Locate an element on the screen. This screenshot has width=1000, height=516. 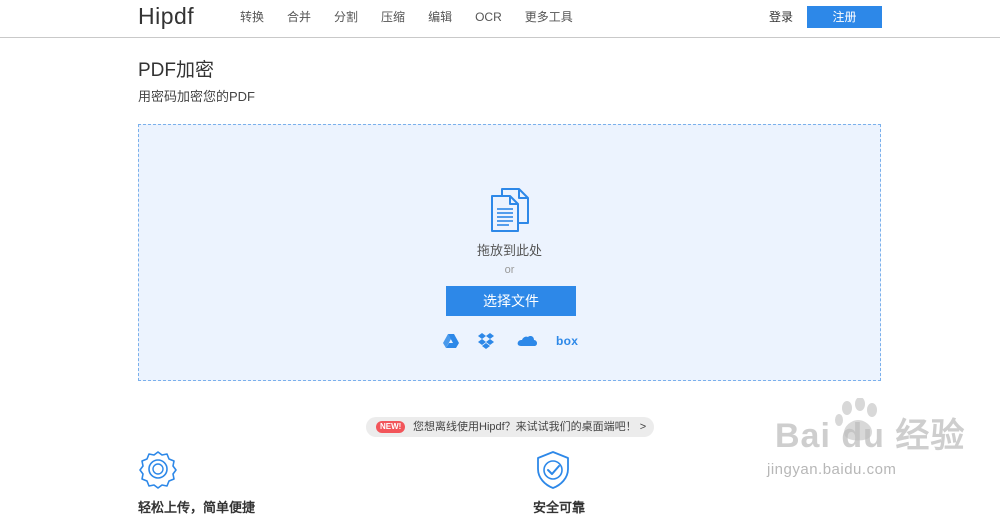
nav-item-edit: 编辑 is located at coordinates (440, 17).